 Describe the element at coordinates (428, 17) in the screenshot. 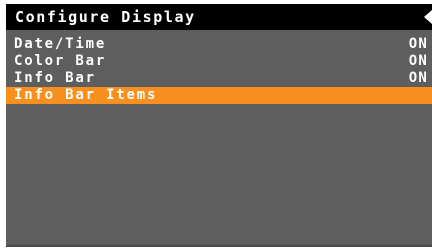

I see `left-arrow-icon` at that location.